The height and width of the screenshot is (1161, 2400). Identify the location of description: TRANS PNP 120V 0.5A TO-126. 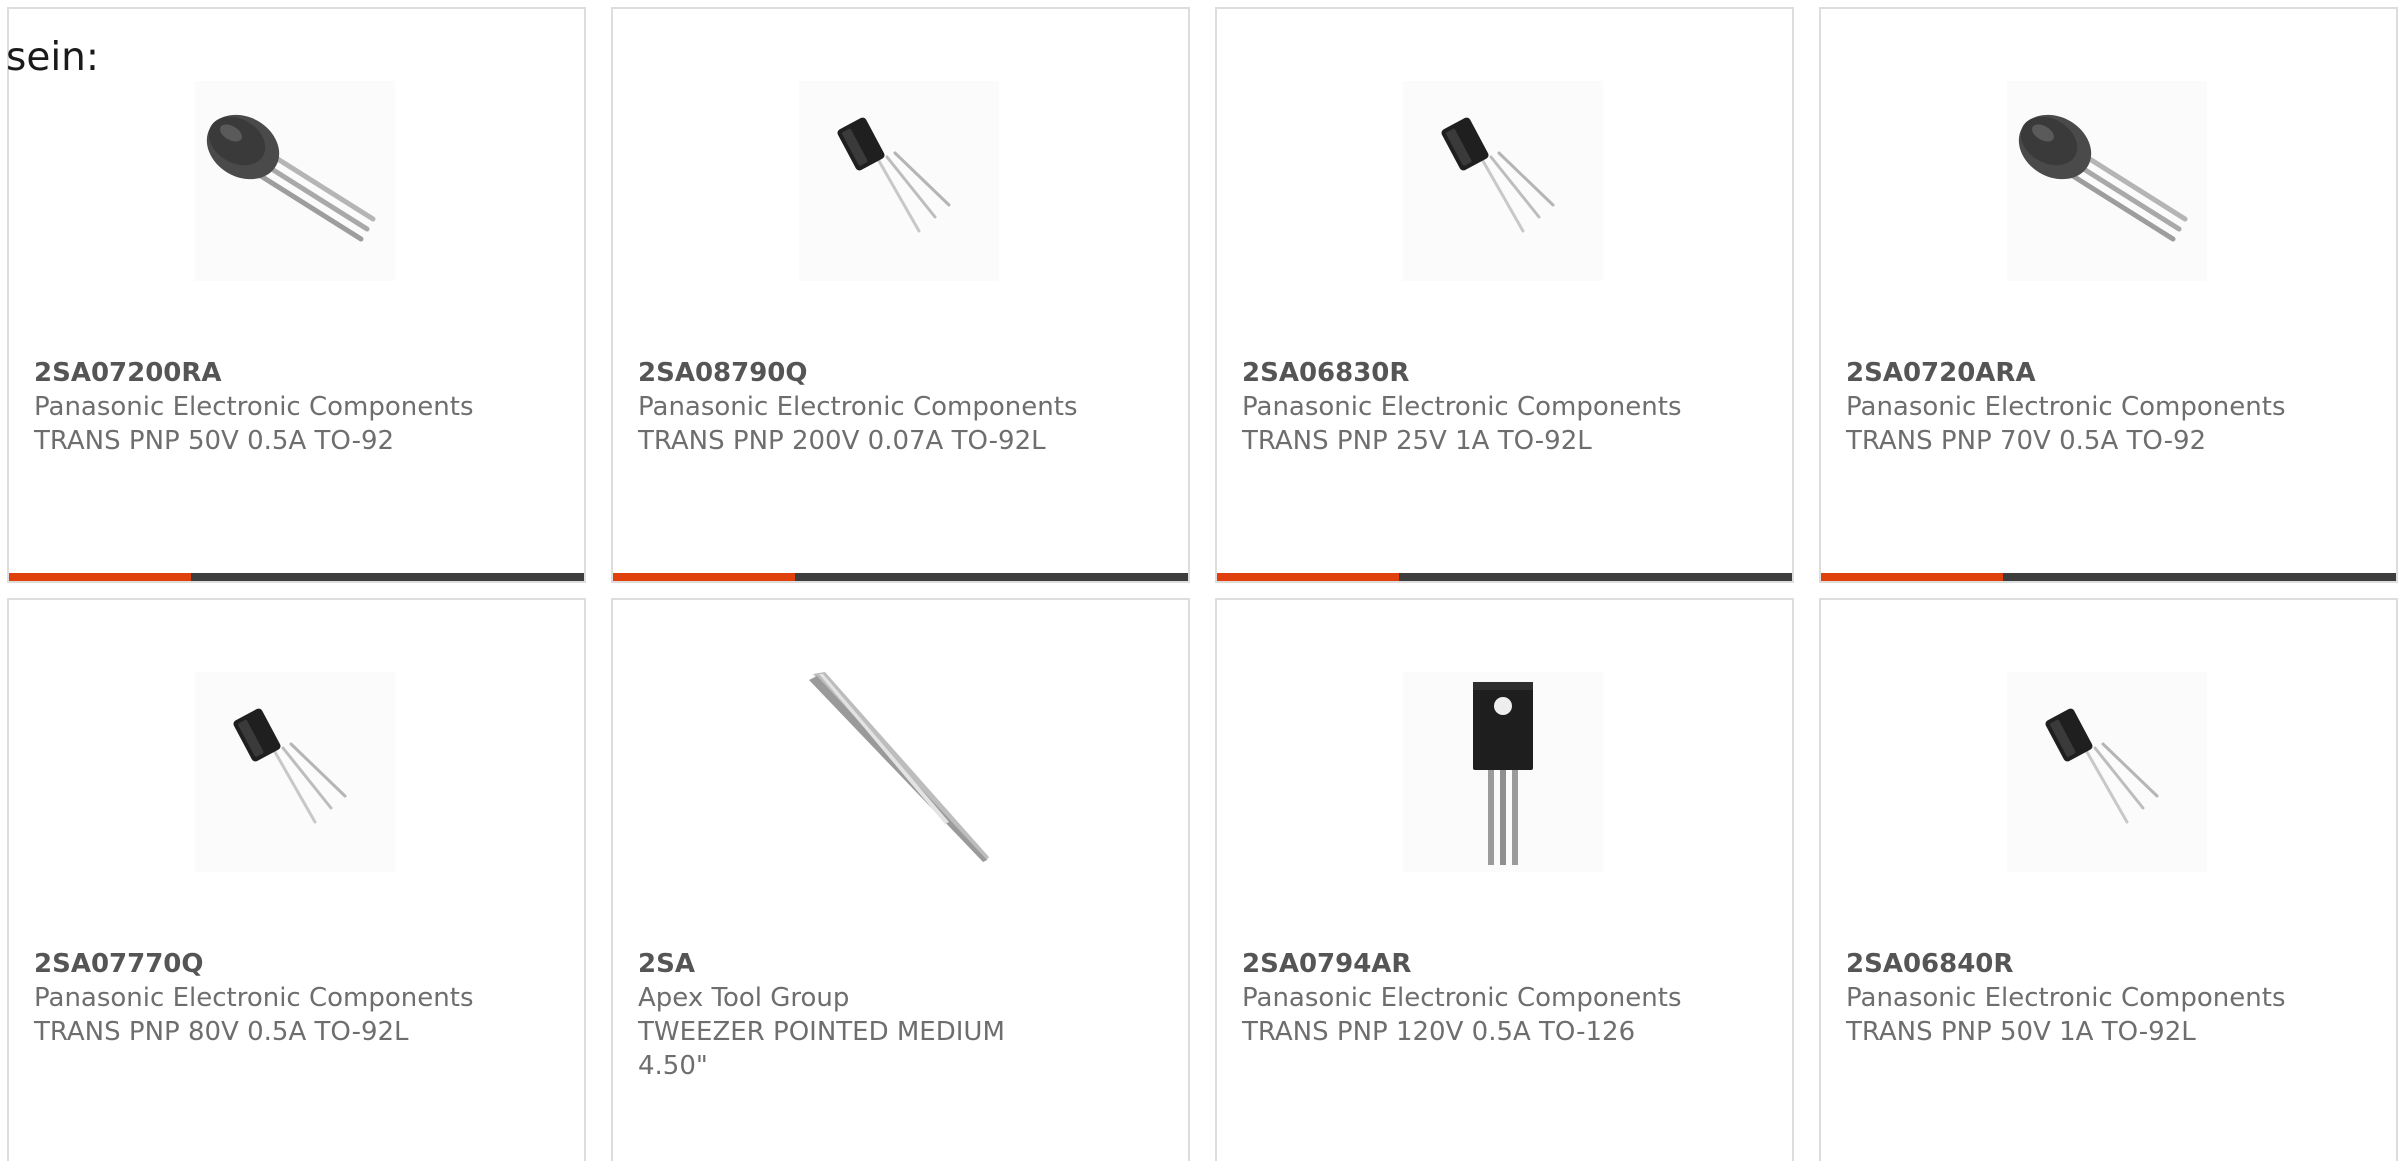
(1439, 1032).